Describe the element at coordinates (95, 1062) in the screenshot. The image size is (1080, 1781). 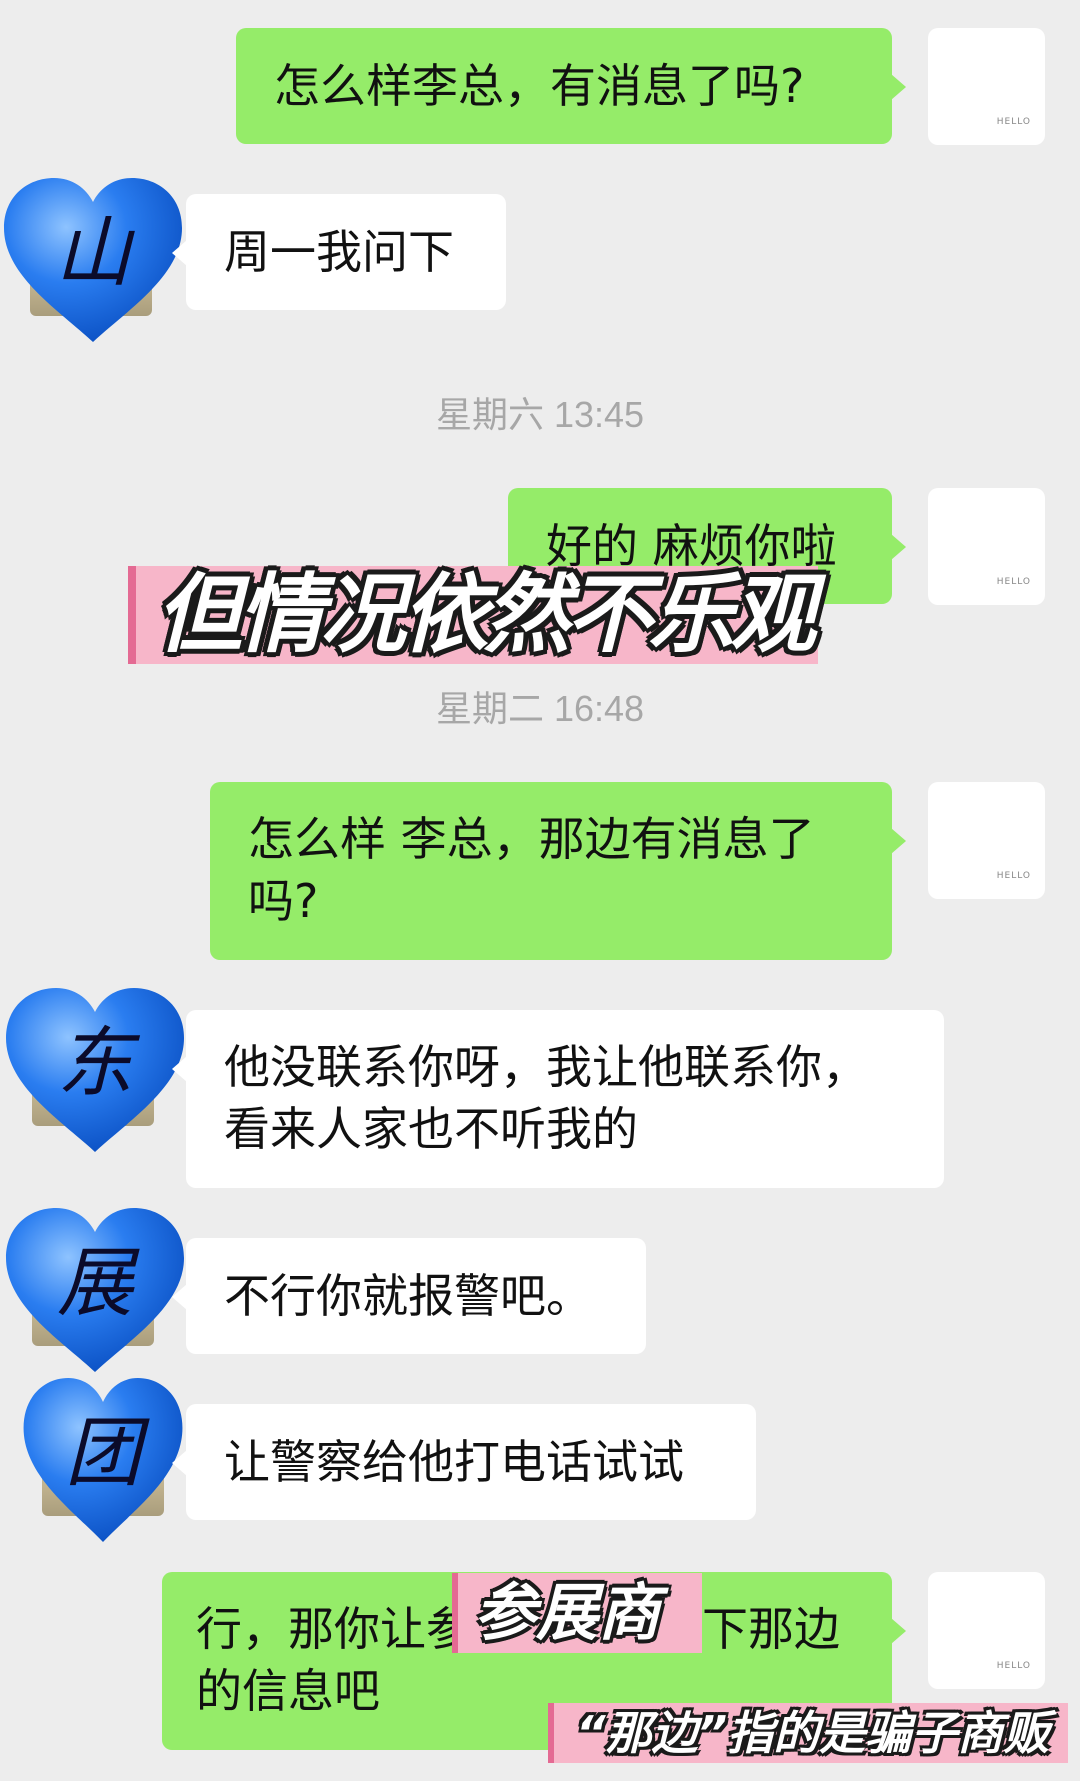
I see `avatar-glyph: 东` at that location.